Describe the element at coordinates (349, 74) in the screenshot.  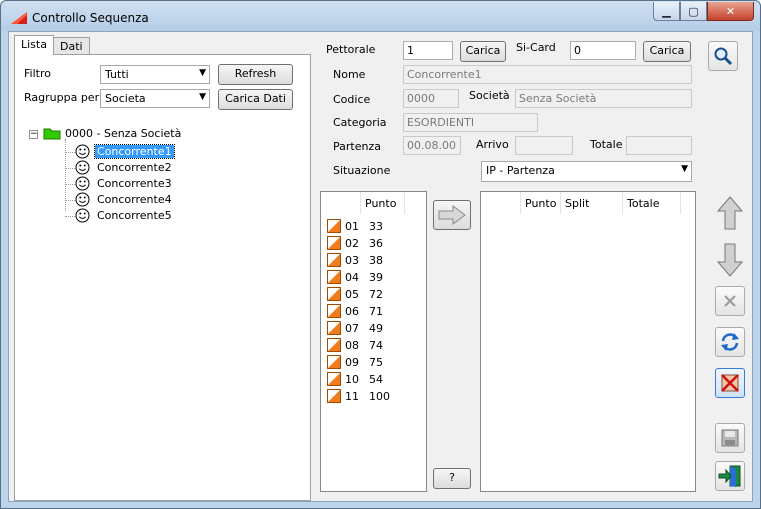
I see `nome-label: Nome` at that location.